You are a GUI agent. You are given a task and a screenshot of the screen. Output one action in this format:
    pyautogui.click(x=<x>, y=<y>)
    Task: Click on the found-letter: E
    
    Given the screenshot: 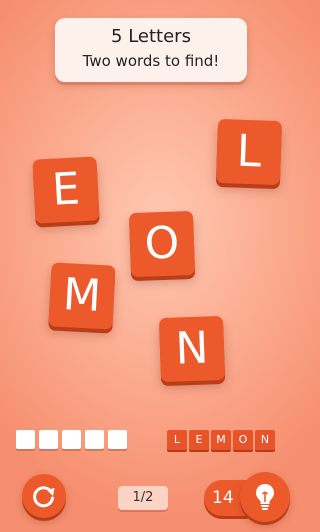 What is the action you would take?
    pyautogui.click(x=199, y=440)
    